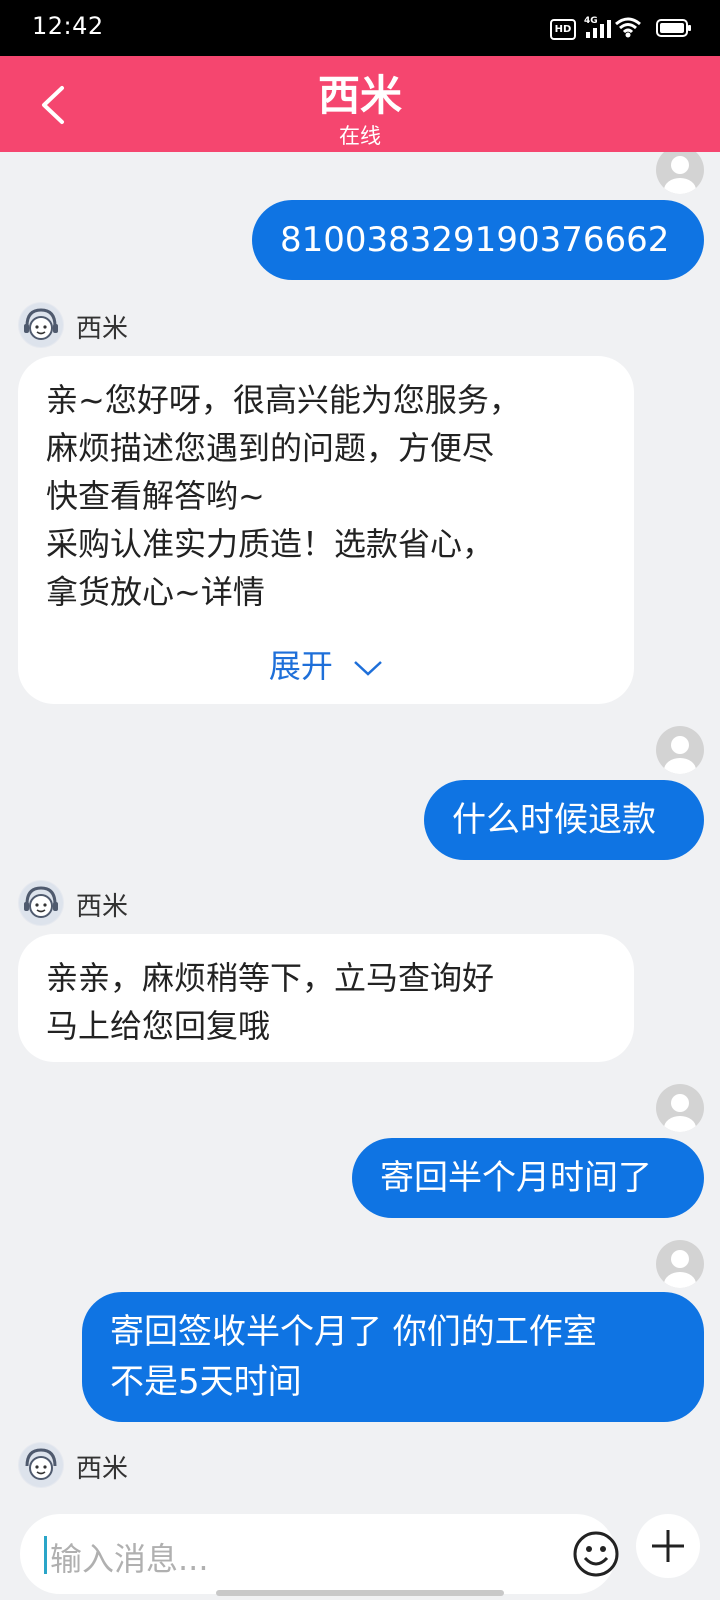 The width and height of the screenshot is (720, 1600). I want to click on chevron-down-icon, so click(368, 668).